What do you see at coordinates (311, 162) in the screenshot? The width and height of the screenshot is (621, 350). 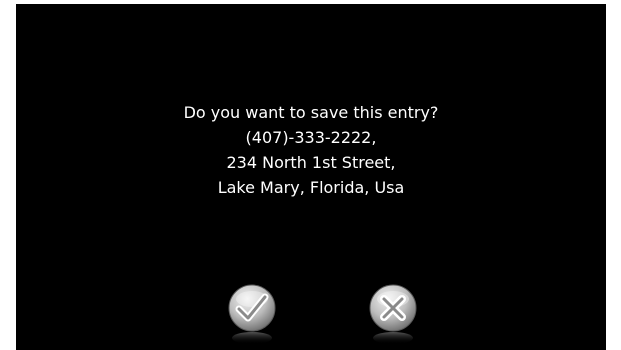 I see `message-street: 234 North 1st Street,` at bounding box center [311, 162].